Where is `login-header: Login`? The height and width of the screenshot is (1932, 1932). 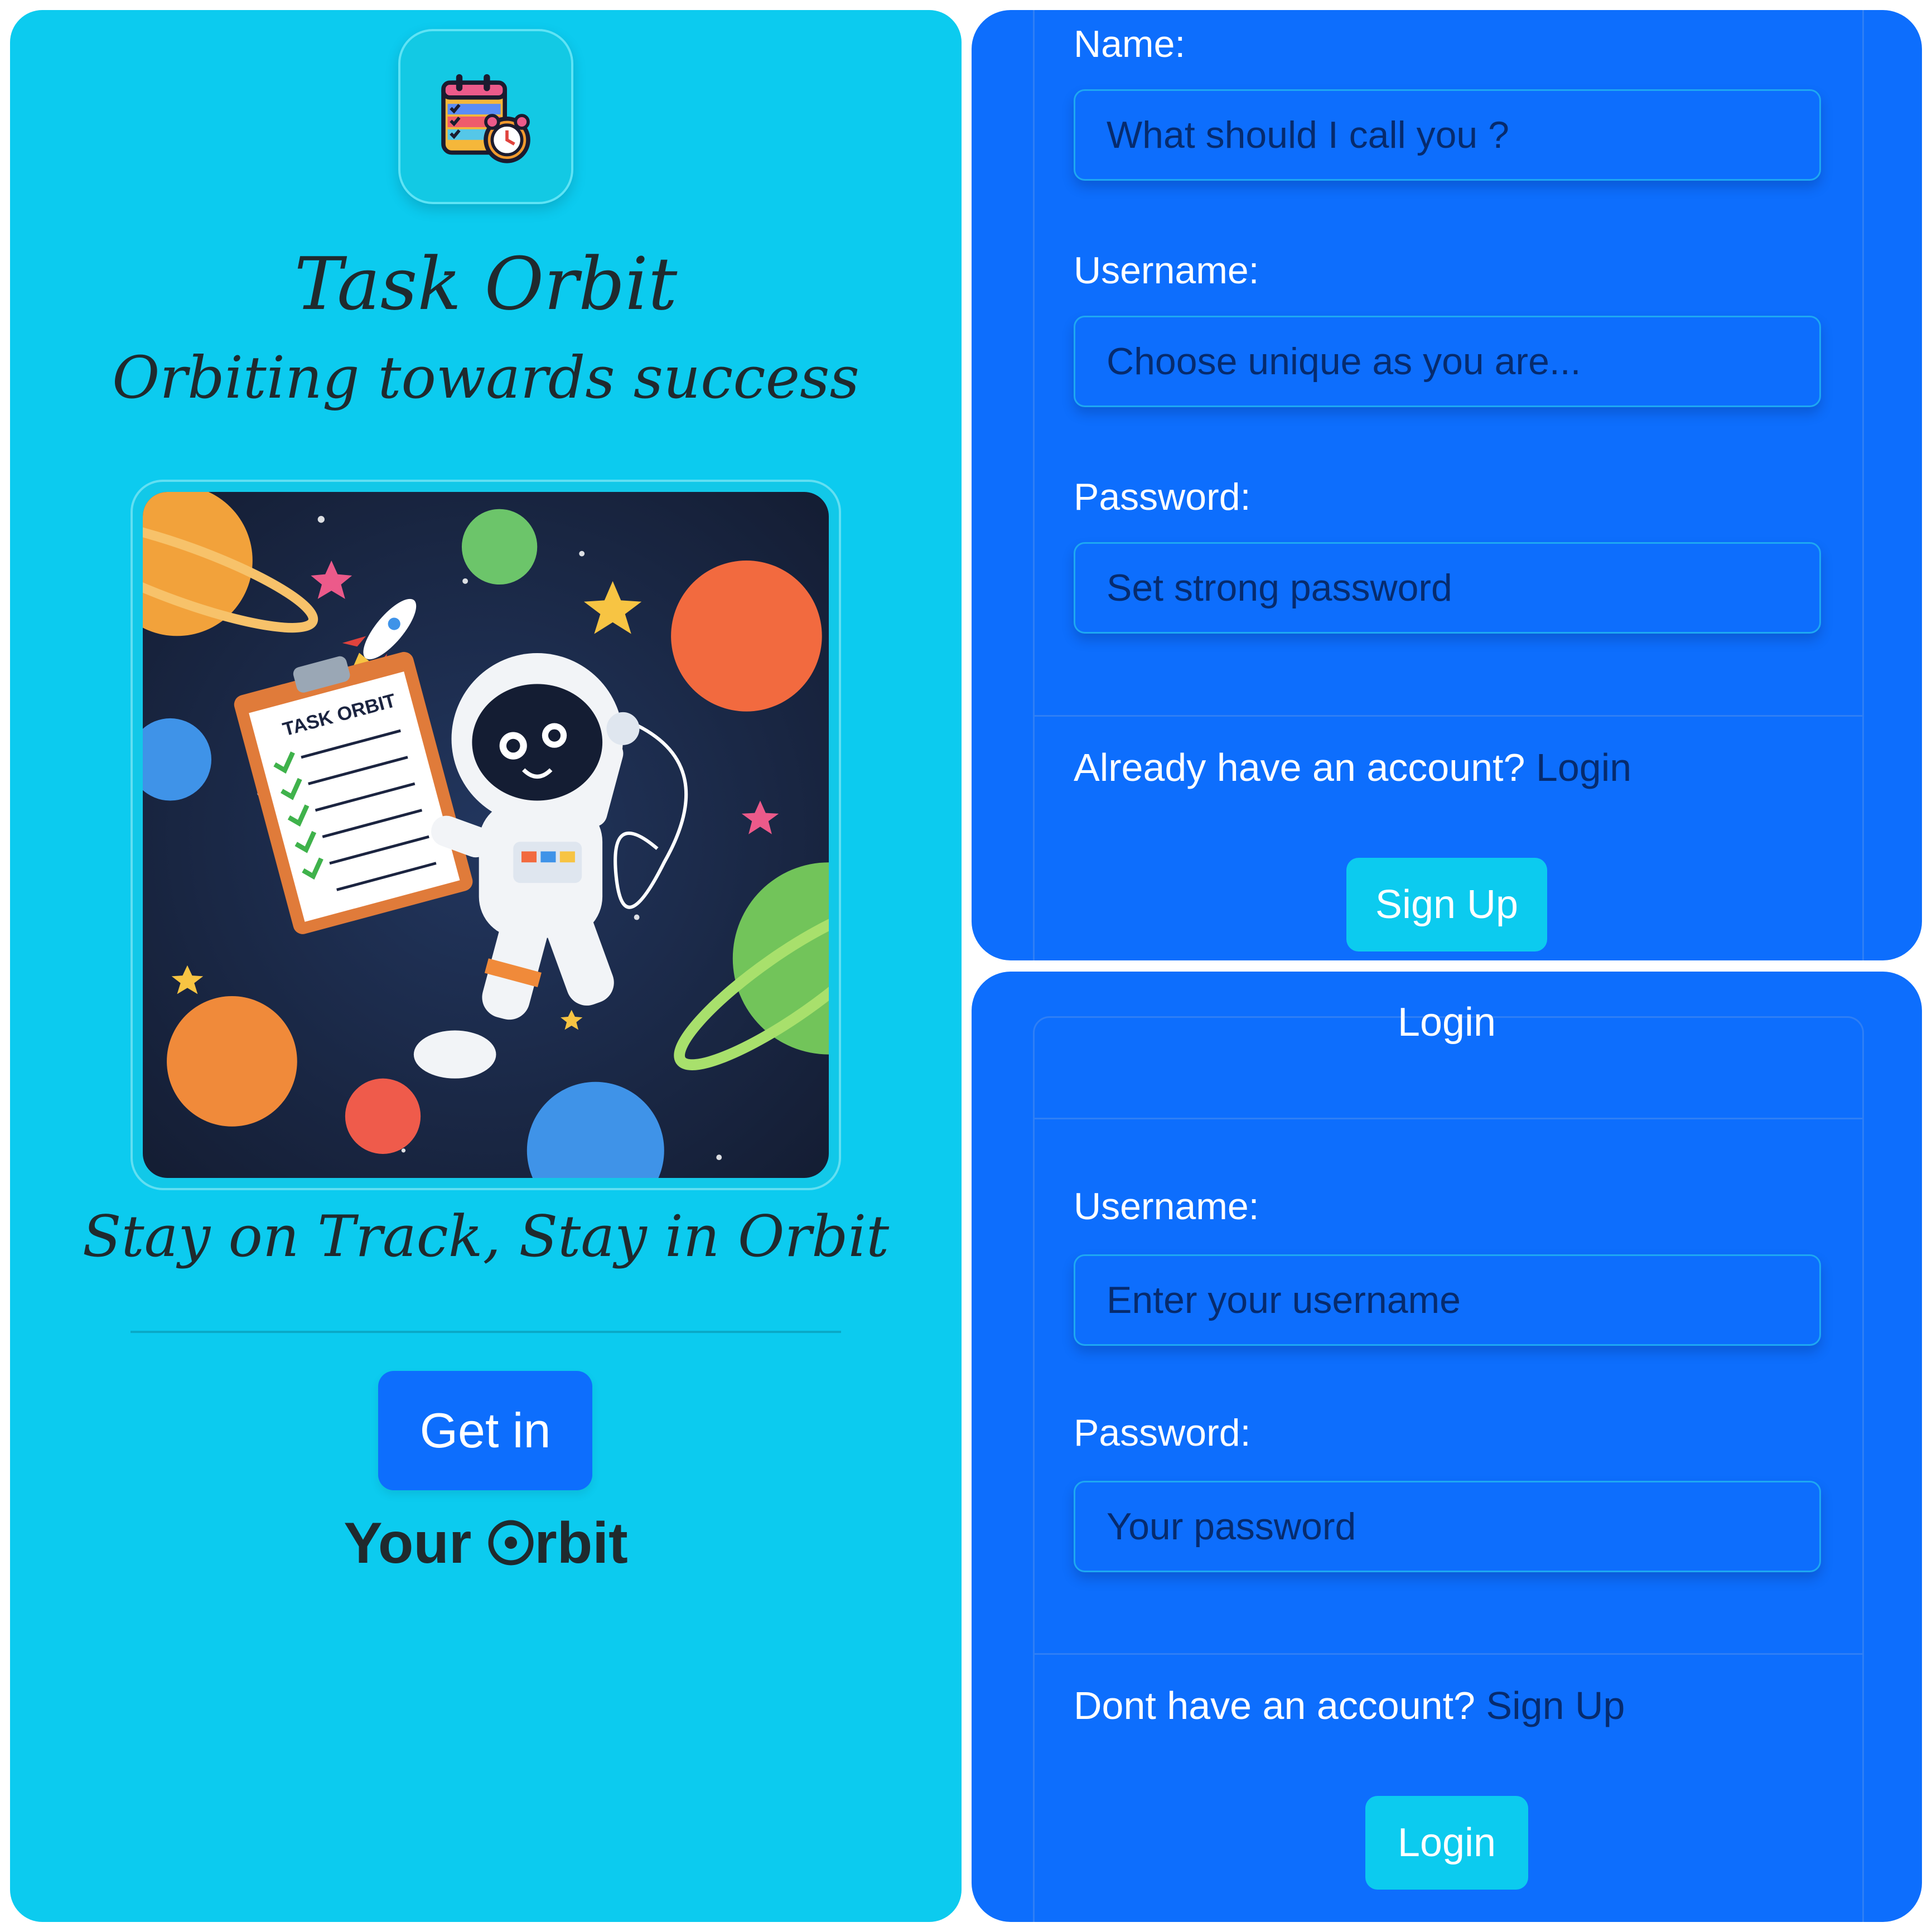 login-header: Login is located at coordinates (1446, 1022).